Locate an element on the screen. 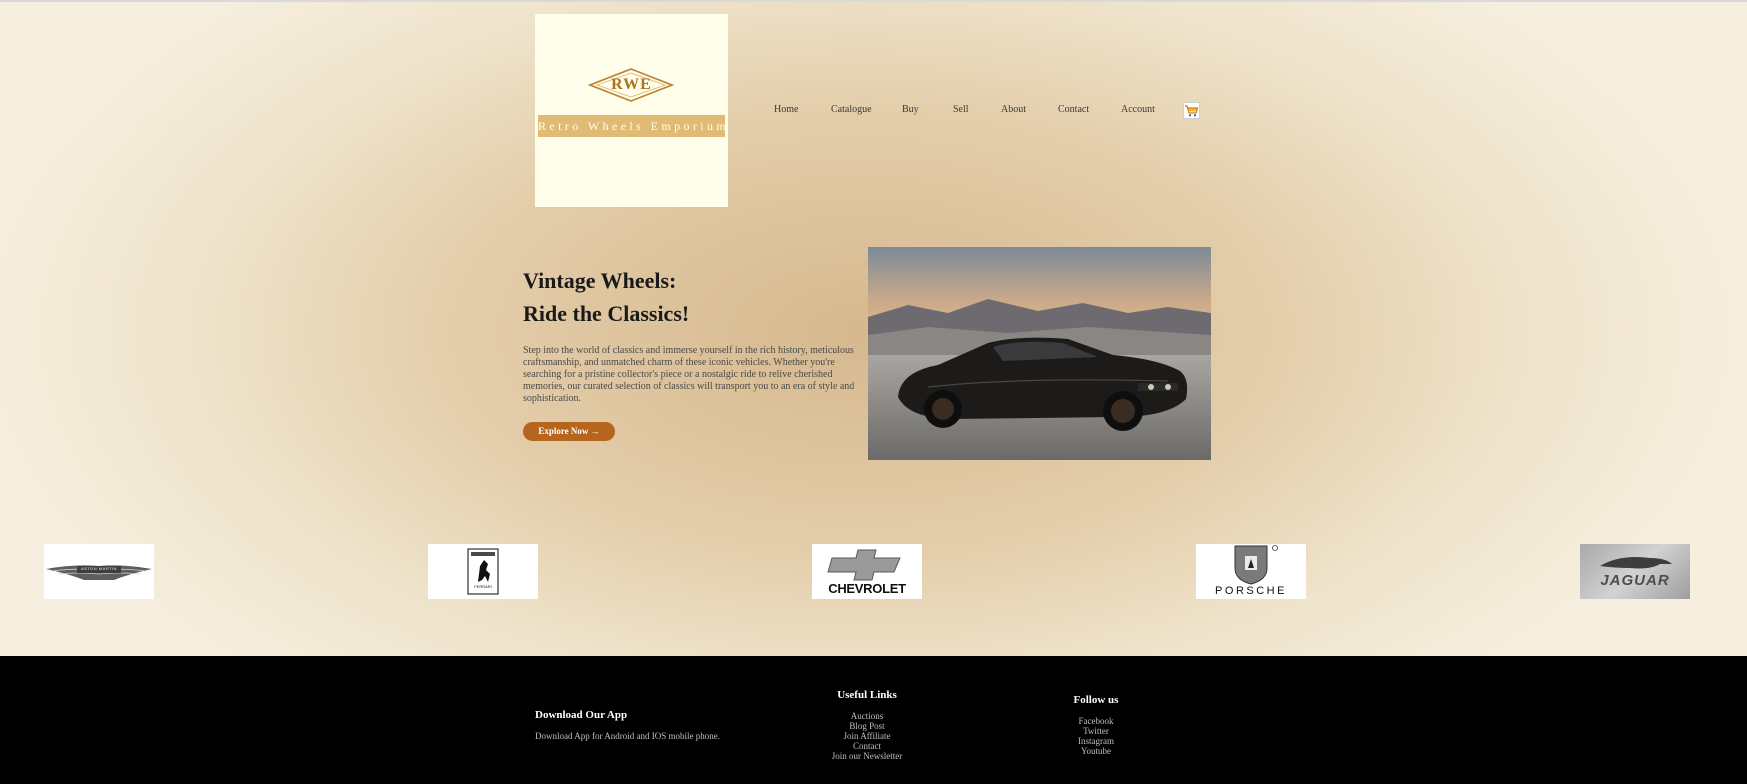 This screenshot has height=784, width=1747. footer-link-join-affiliate: Join Affiliate is located at coordinates (867, 736).